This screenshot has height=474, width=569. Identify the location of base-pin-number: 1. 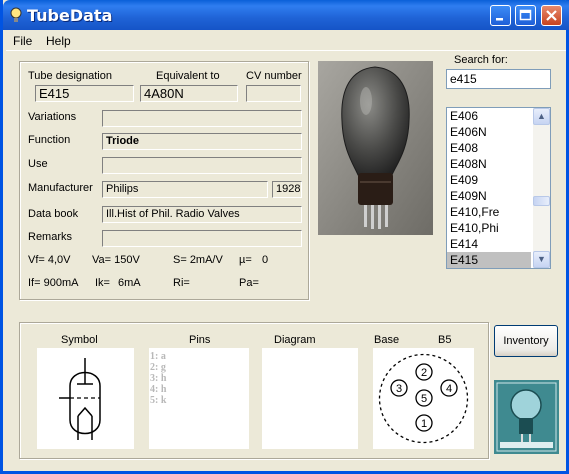
(424, 424).